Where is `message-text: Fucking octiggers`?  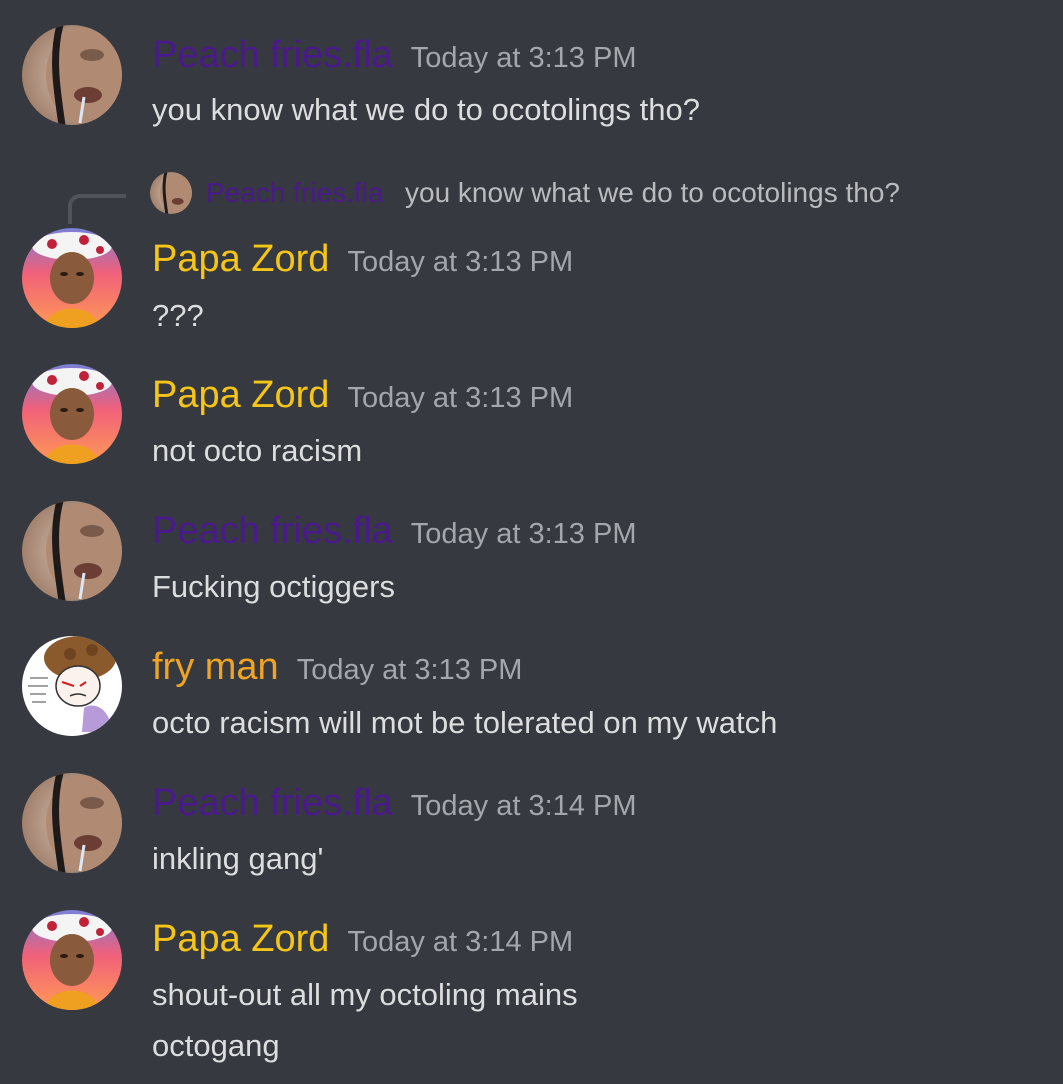
message-text: Fucking octiggers is located at coordinates (273, 586).